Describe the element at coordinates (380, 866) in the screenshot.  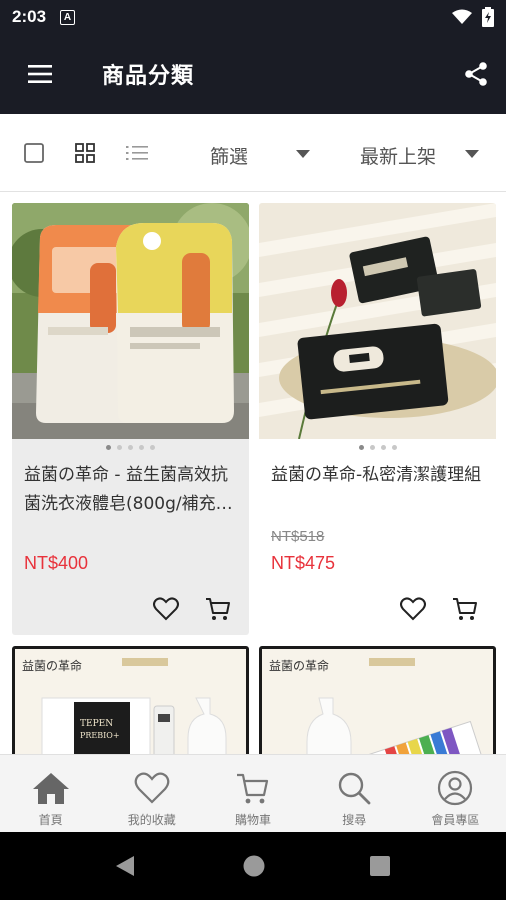
I see `recents-icon` at that location.